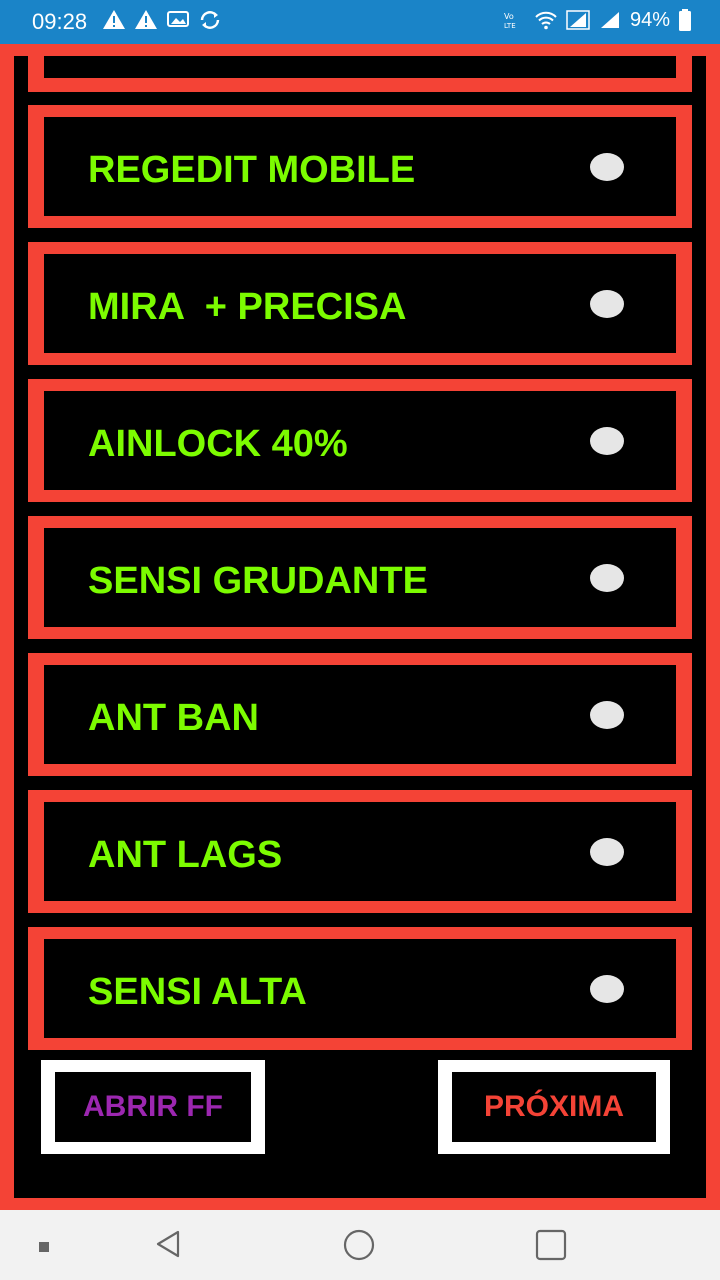  I want to click on status-time: 09:28, so click(60, 21).